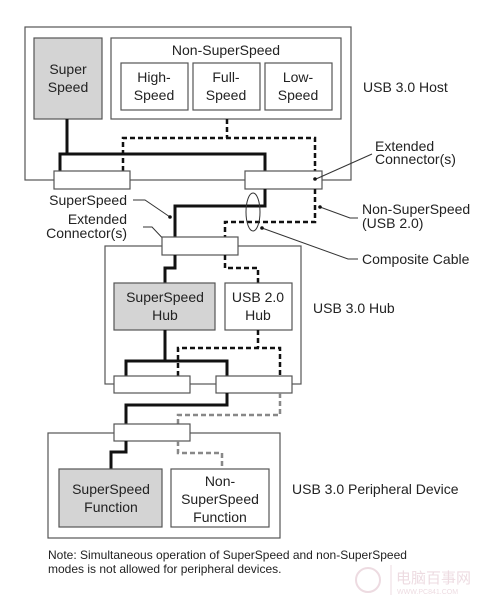  Describe the element at coordinates (152, 432) in the screenshot. I see `device-connector` at that location.